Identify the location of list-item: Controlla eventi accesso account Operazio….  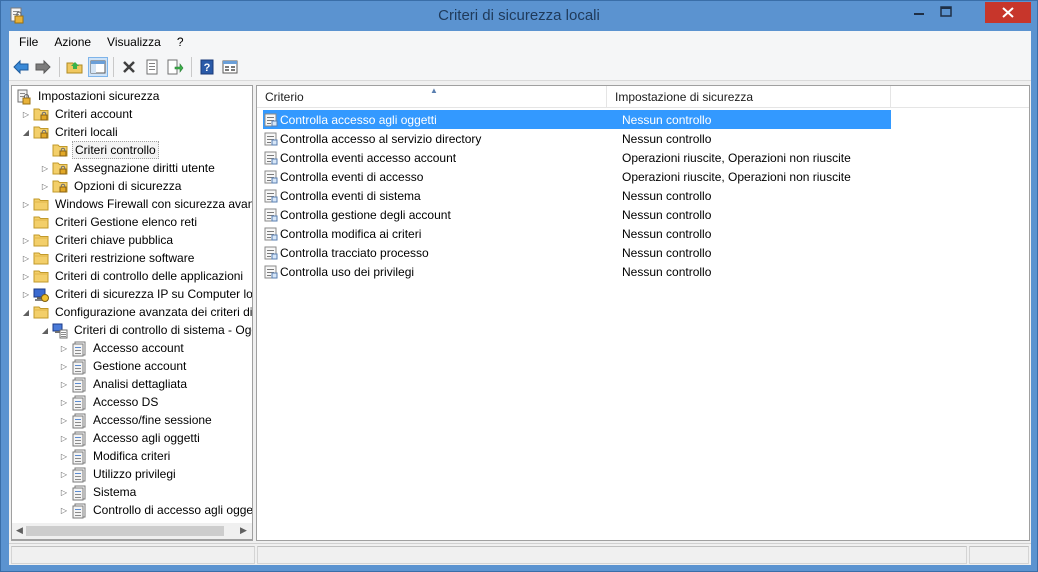
(577, 157).